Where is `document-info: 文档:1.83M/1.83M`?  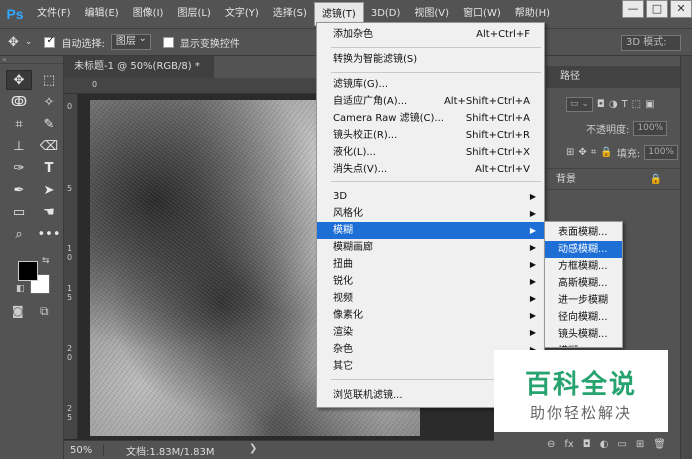 document-info: 文档:1.83M/1.83M is located at coordinates (159, 450).